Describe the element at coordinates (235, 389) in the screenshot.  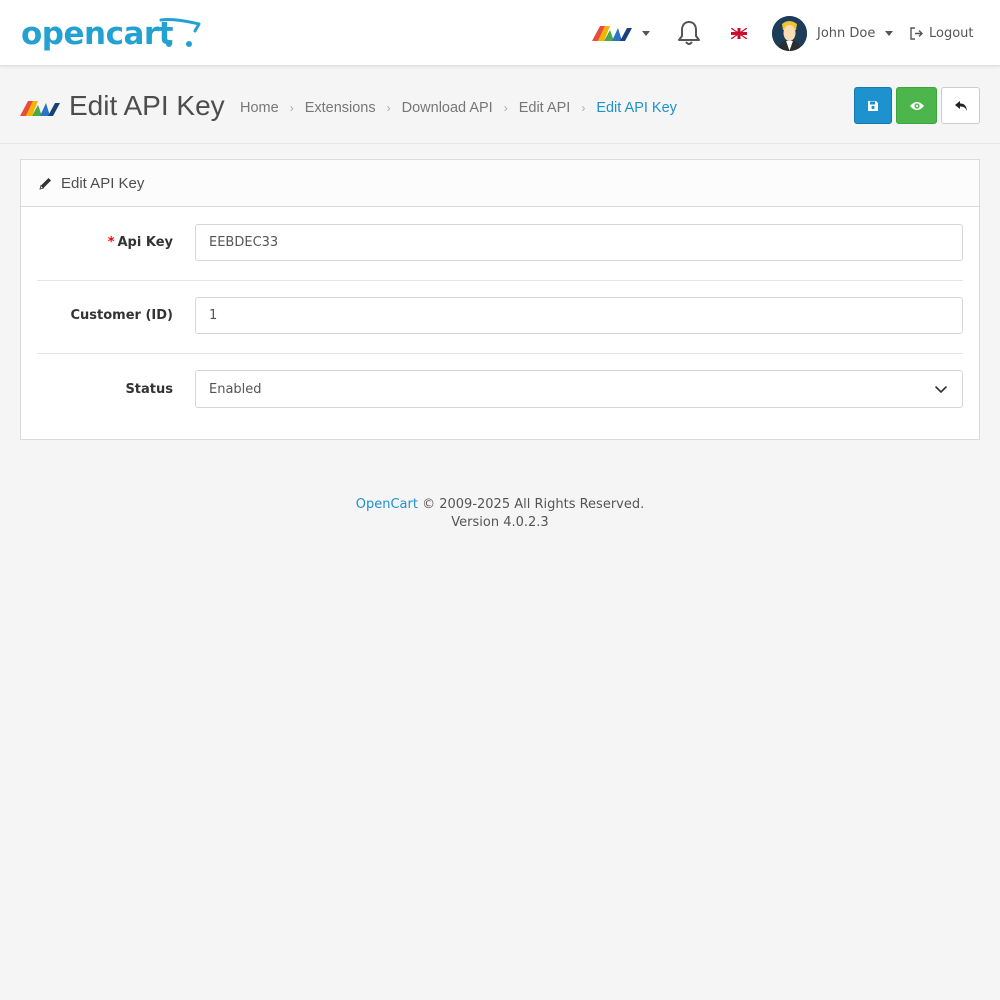
I see `status-select-value: Enabled` at that location.